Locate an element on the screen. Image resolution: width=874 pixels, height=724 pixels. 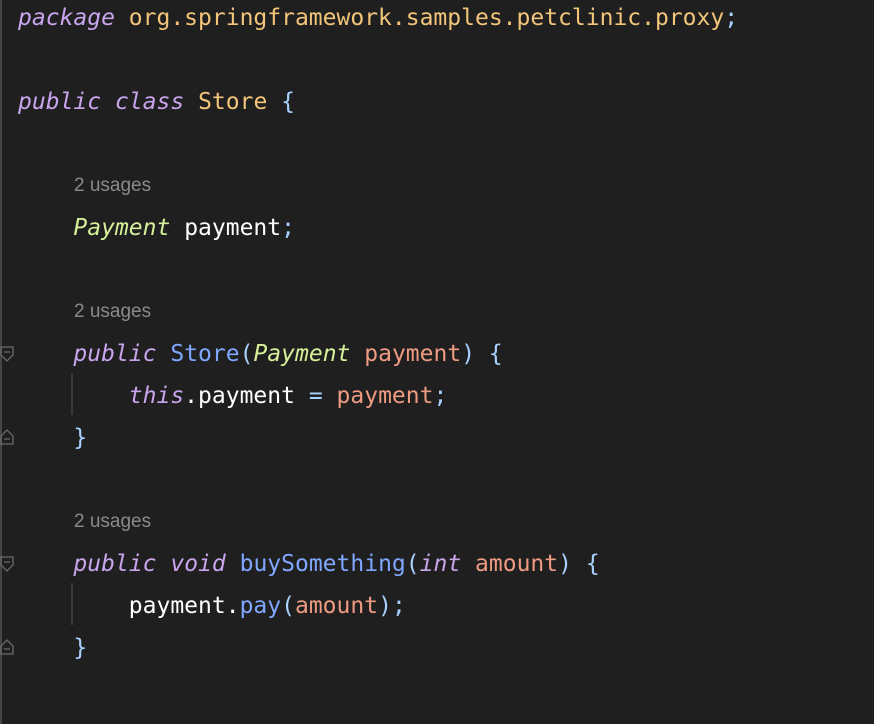
constructor-name: Store is located at coordinates (204, 354).